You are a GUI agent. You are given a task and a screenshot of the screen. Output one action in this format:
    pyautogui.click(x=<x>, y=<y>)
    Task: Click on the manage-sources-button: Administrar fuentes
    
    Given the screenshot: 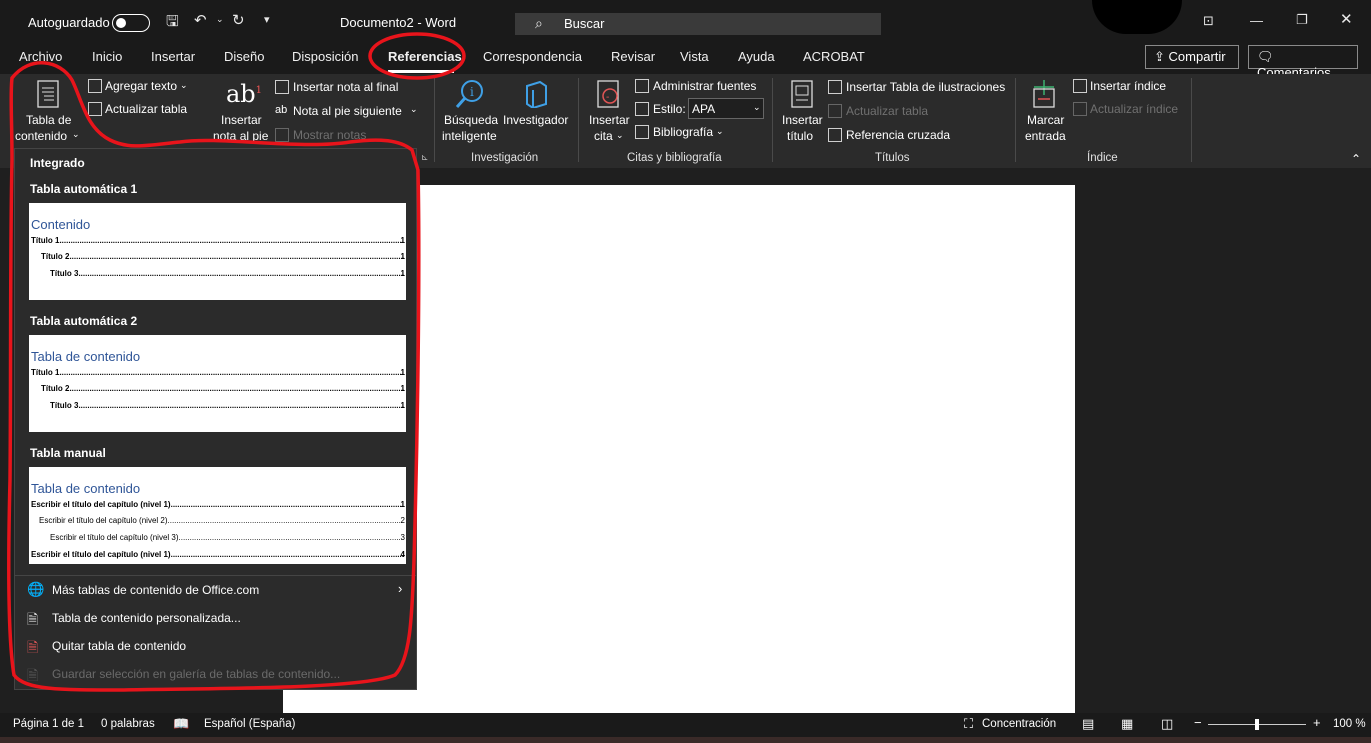 What is the action you would take?
    pyautogui.click(x=704, y=86)
    